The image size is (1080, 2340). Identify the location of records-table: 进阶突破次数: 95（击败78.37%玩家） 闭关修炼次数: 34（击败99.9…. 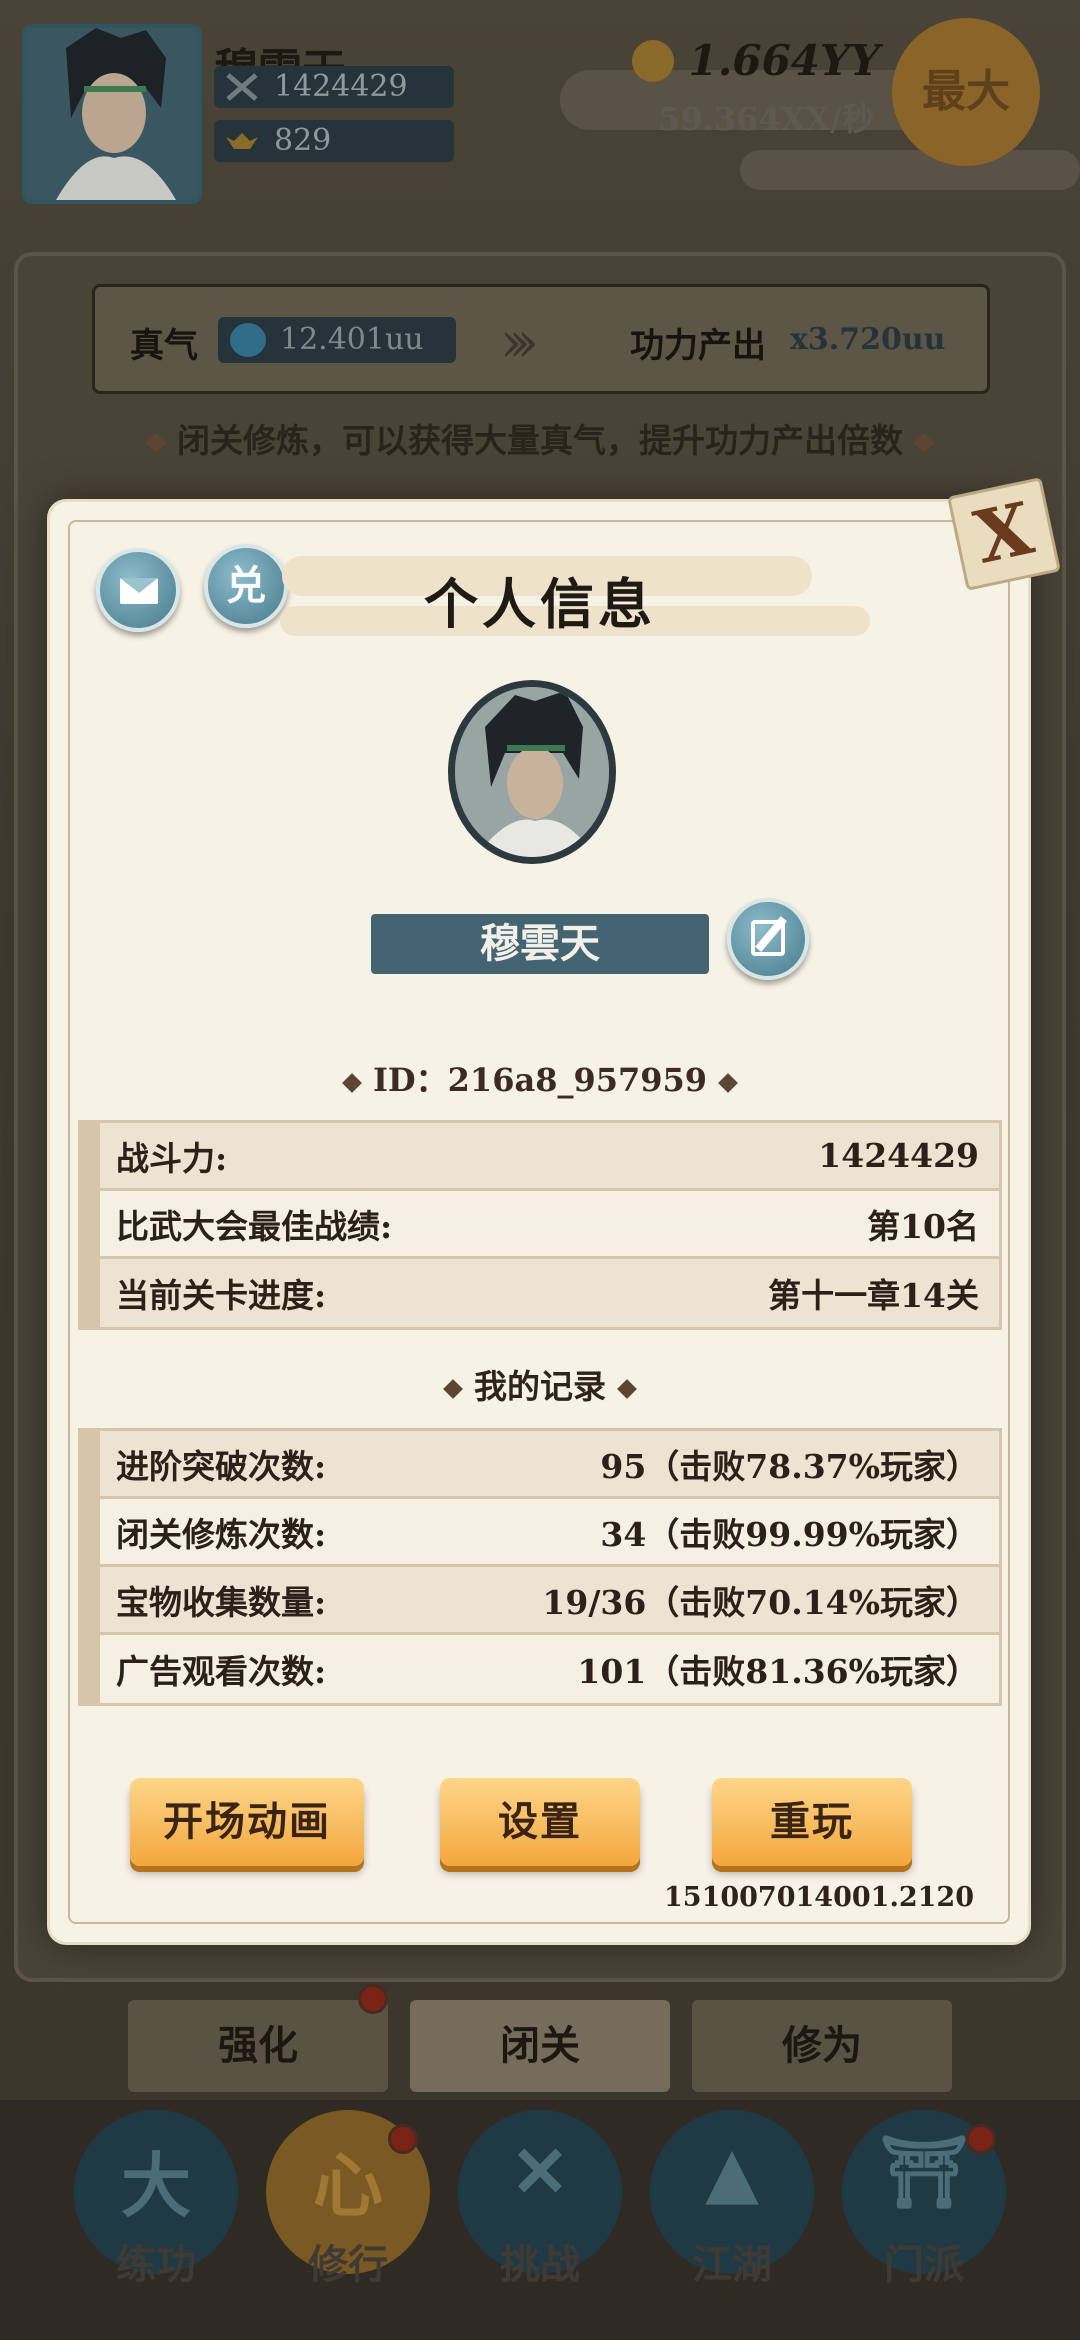
(540, 1567).